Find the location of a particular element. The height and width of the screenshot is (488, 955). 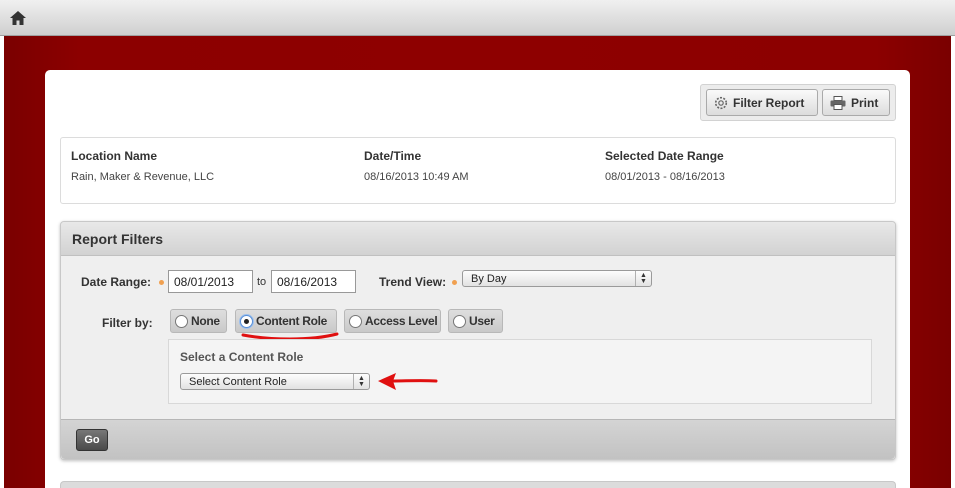

date-from-input: 08/01/2013 is located at coordinates (210, 281).